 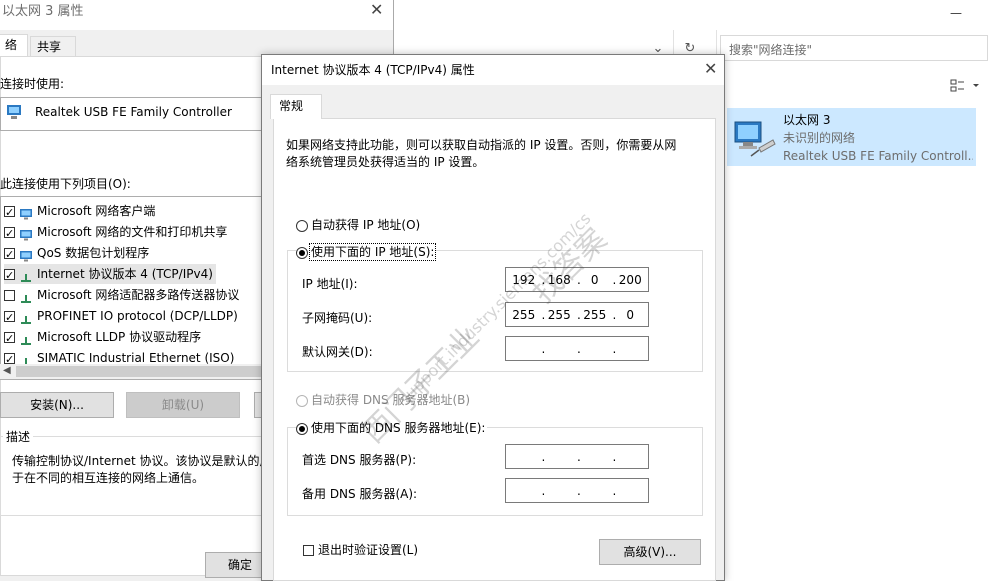 What do you see at coordinates (360, 494) in the screenshot?
I see `alternate-dns-label: 备用 DNS 服务器(A):` at bounding box center [360, 494].